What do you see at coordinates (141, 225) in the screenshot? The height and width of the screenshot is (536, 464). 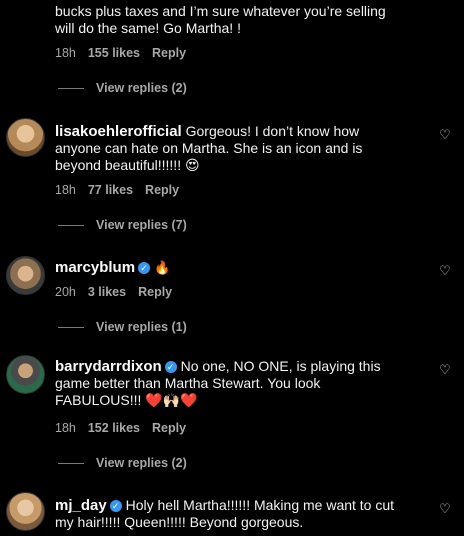 I see `view-replies-label: View replies (7)` at bounding box center [141, 225].